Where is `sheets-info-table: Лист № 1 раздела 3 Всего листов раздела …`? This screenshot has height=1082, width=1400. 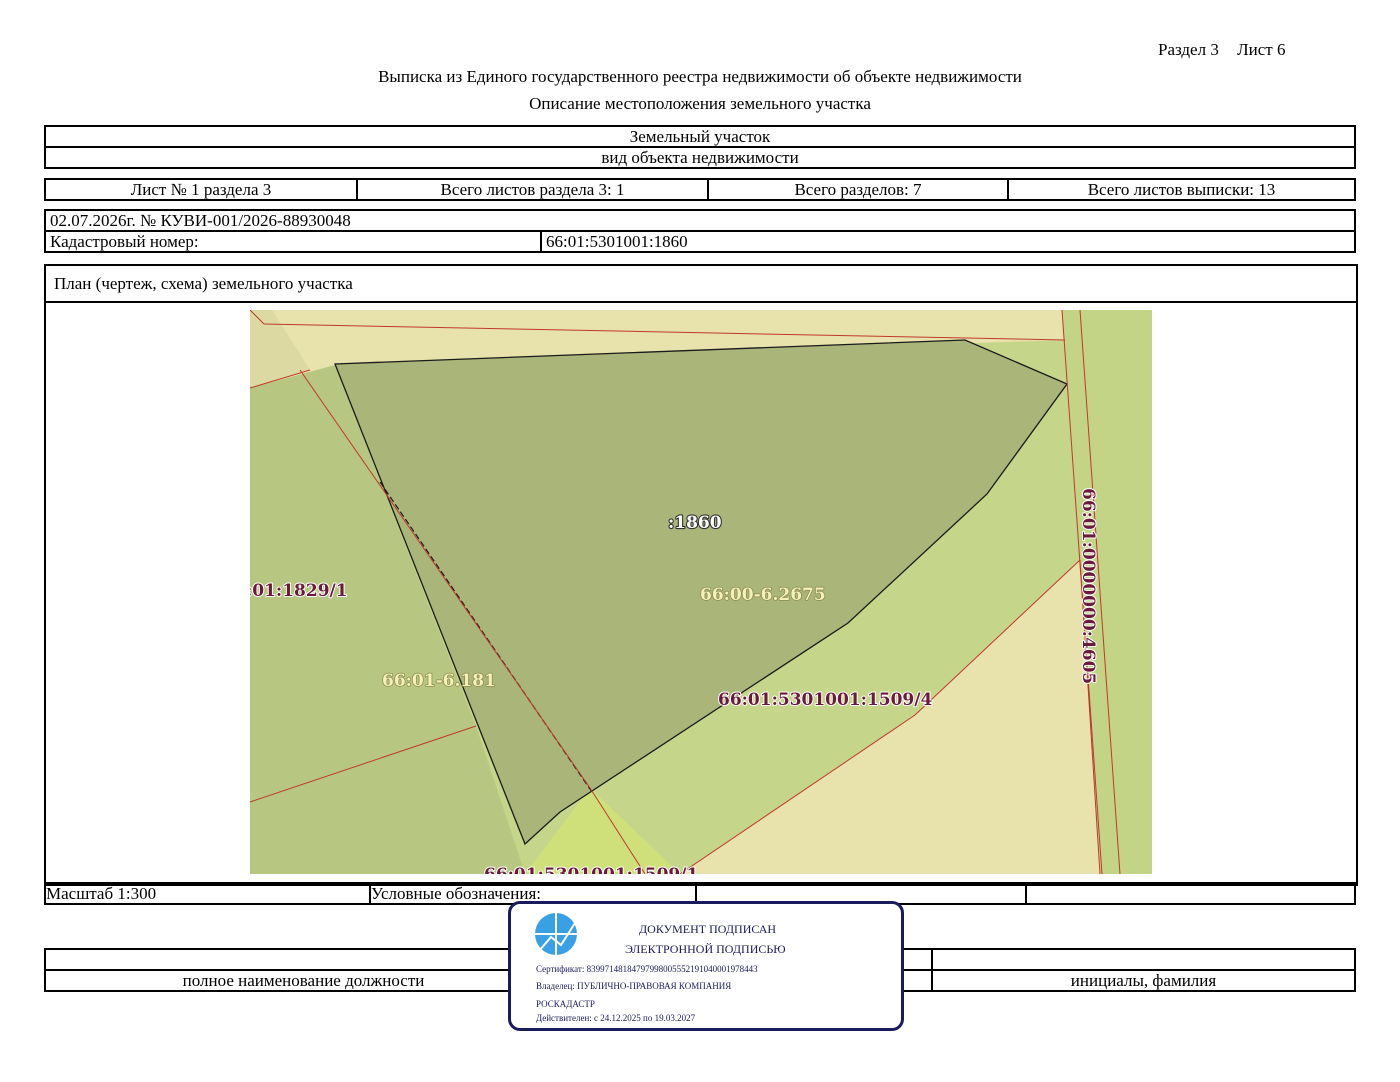
sheets-info-table: Лист № 1 раздела 3 Всего листов раздела … is located at coordinates (700, 189).